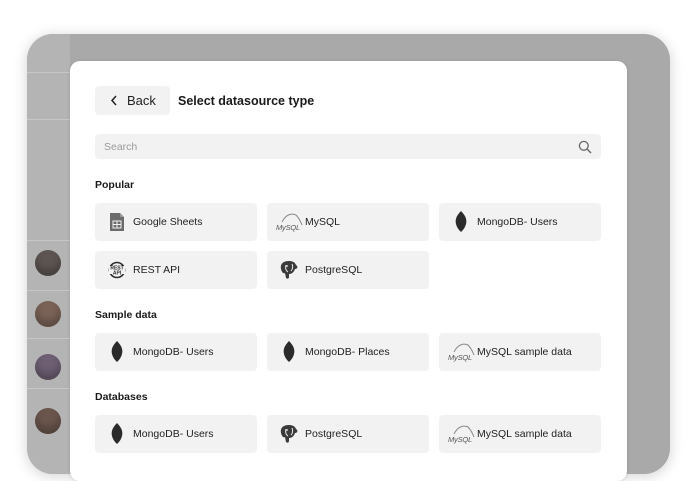 This screenshot has height=481, width=698. I want to click on section-title-sample-data: Sample data, so click(126, 315).